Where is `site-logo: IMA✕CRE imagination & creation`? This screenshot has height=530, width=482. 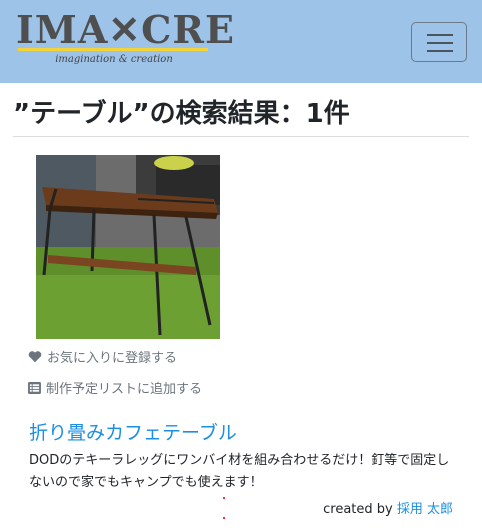
site-logo: IMA✕CRE imagination & creation is located at coordinates (125, 40).